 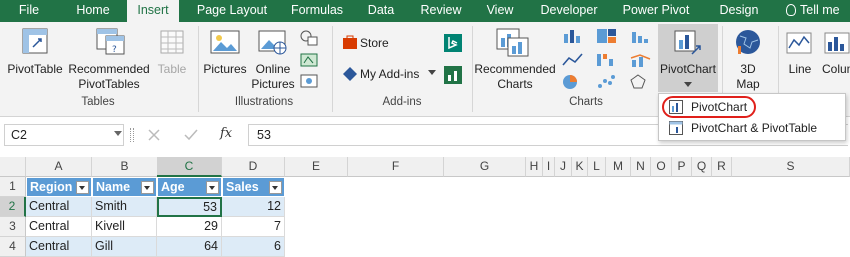 What do you see at coordinates (272, 42) in the screenshot?
I see `online-pictures-icon` at bounding box center [272, 42].